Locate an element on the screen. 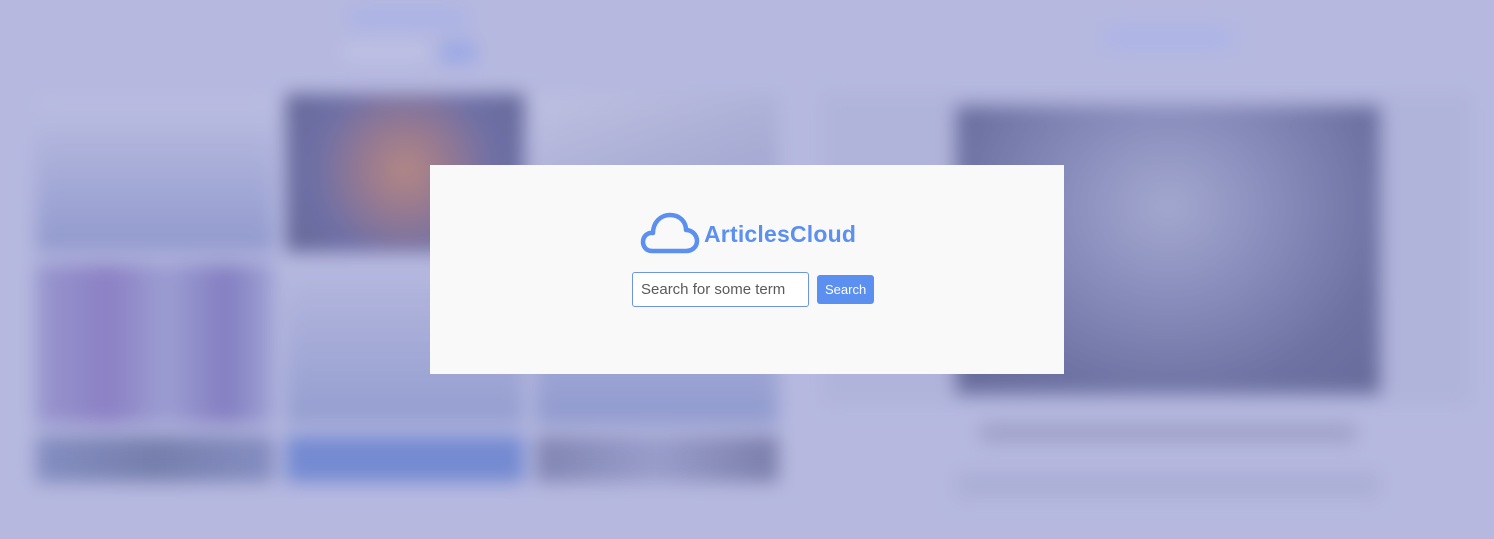  search-button: Search is located at coordinates (846, 289).